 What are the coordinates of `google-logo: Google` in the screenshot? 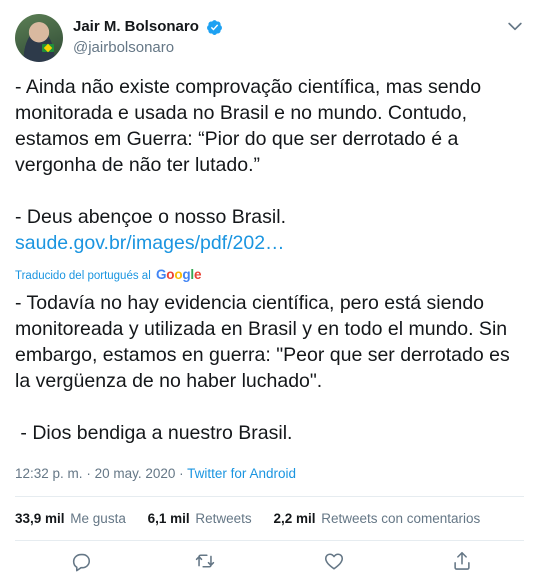 It's located at (178, 274).